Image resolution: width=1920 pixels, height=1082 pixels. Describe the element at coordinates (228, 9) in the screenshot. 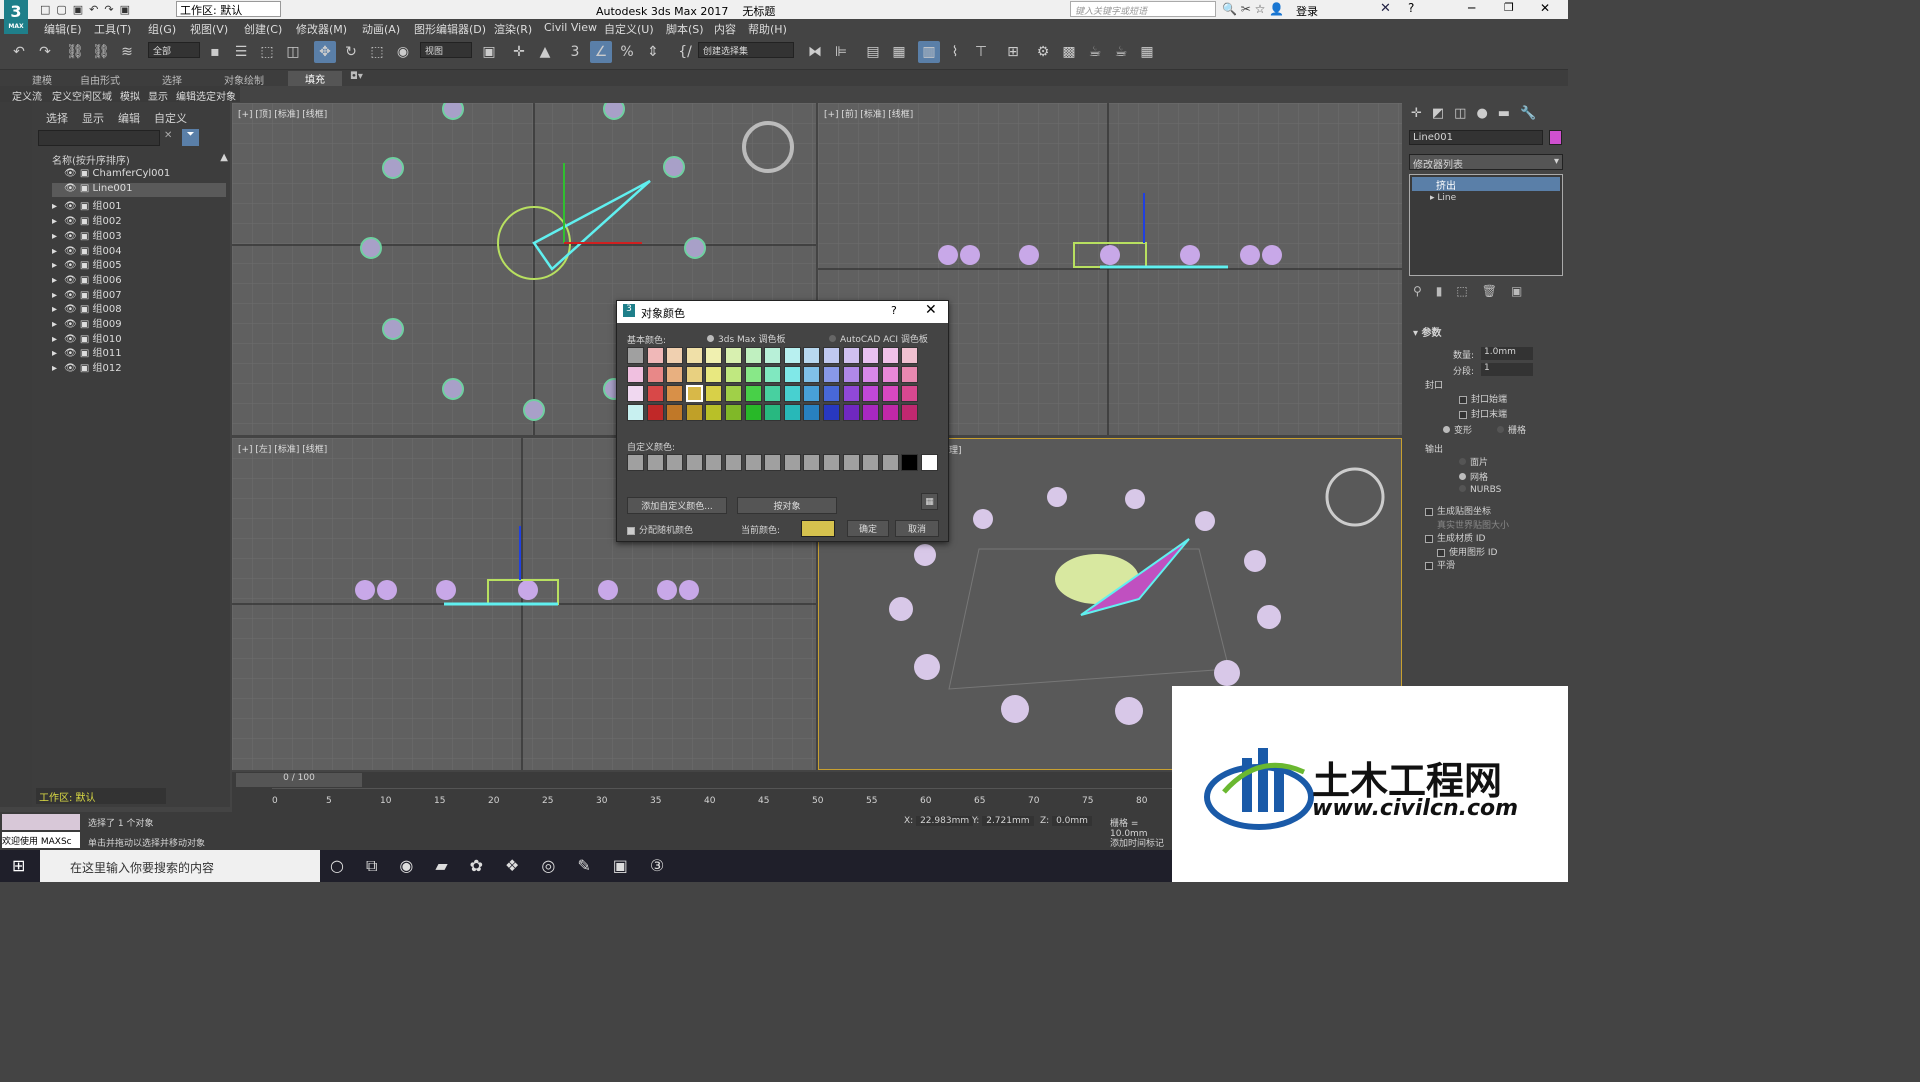

I see `workspace-dropdown: 工作区: 默认` at that location.